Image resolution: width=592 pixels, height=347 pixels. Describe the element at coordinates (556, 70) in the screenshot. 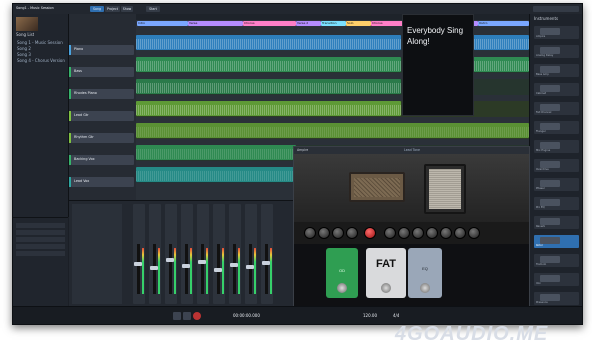

I see `plugin-tile: Bass Amp` at that location.